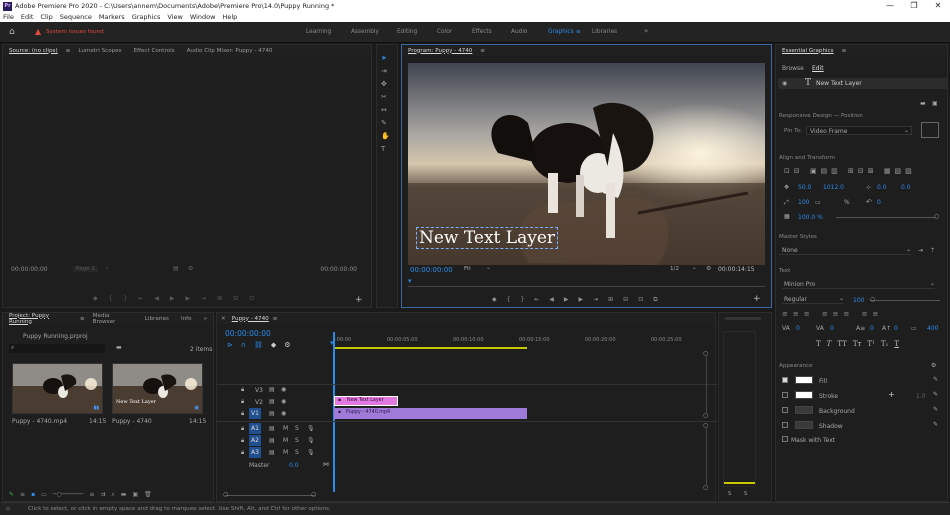 The width and height of the screenshot is (950, 515). Describe the element at coordinates (135, 495) in the screenshot. I see `new-item-icon: ▣` at that location.